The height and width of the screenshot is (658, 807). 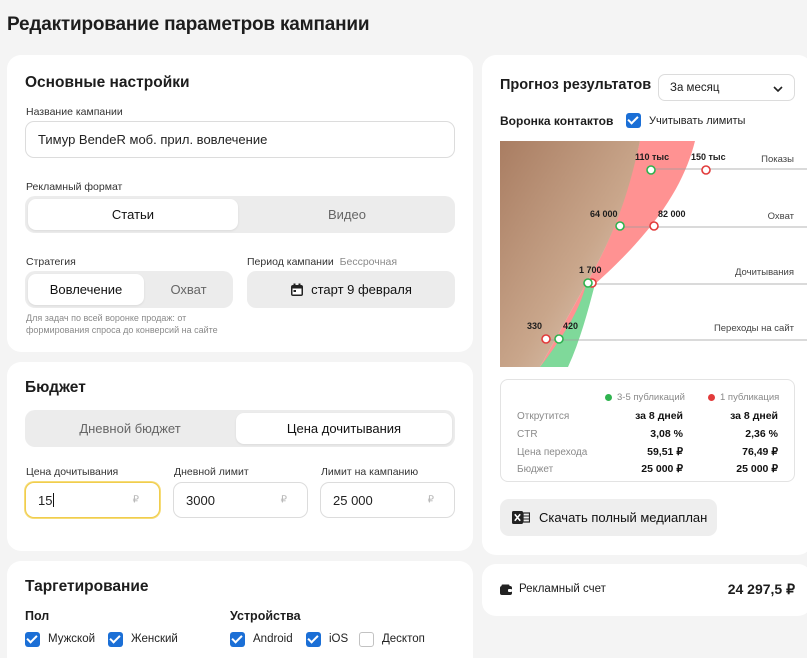 What do you see at coordinates (72, 639) in the screenshot?
I see `checkbox-male-label: Мужской` at bounding box center [72, 639].